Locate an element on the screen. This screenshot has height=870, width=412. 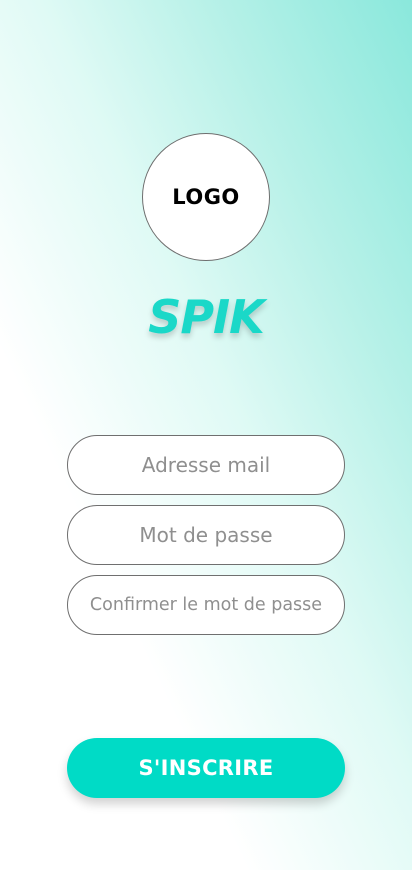
logo: LOGO is located at coordinates (206, 197).